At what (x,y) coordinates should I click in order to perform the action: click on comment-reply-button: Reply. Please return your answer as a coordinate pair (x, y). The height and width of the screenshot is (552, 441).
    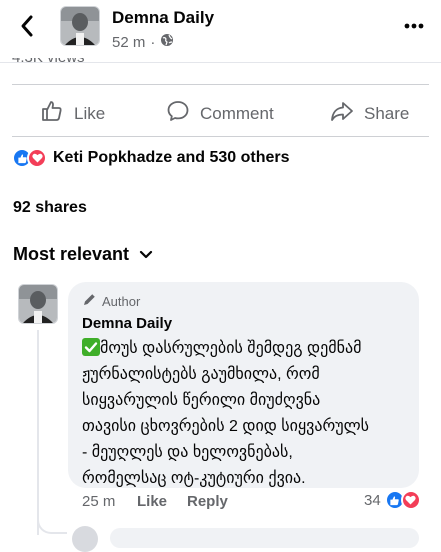
    Looking at the image, I should click on (207, 501).